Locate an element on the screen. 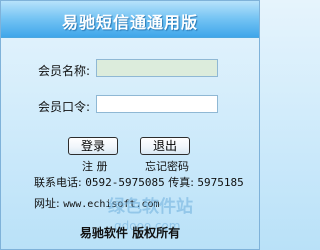  website-line: 网址: www.echisoft.com is located at coordinates (97, 203).